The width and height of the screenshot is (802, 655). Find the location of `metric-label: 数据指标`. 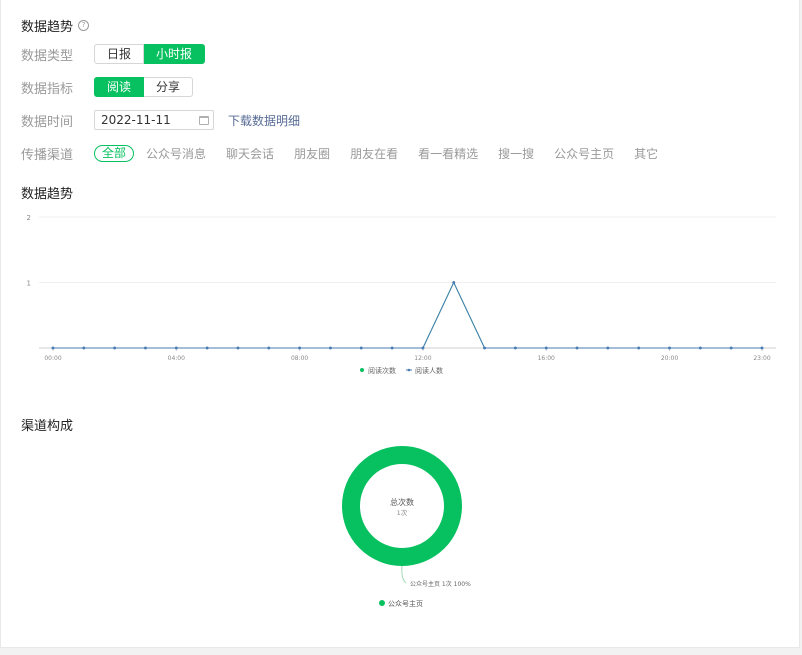

metric-label: 数据指标 is located at coordinates (47, 89).